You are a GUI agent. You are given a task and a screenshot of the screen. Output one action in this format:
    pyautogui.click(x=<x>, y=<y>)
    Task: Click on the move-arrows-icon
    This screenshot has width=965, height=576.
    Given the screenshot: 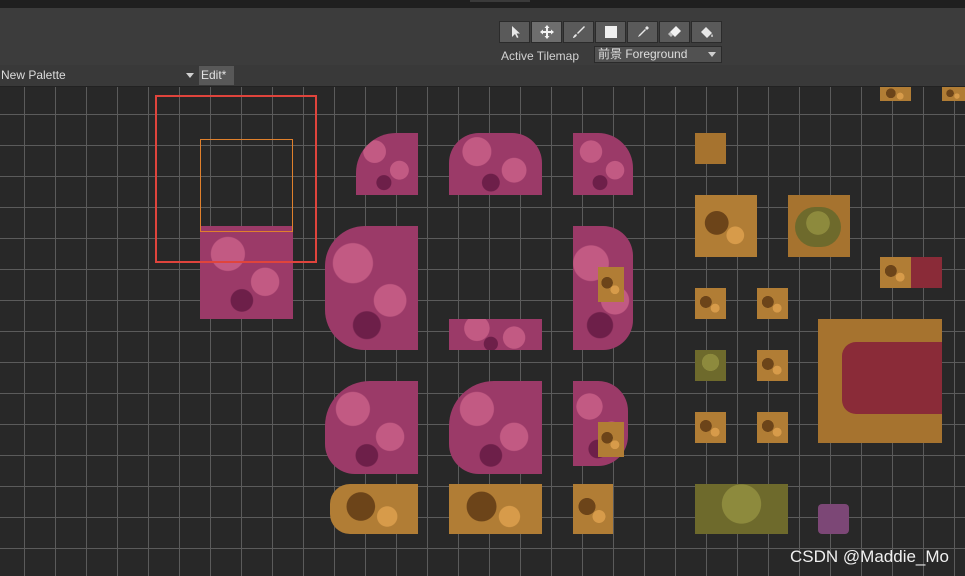 What is the action you would take?
    pyautogui.click(x=546, y=32)
    